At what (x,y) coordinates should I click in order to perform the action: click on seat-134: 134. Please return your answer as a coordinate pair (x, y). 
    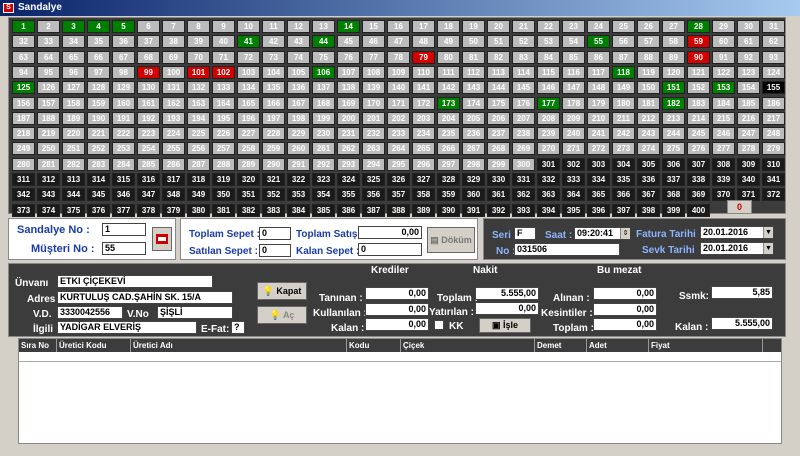
    Looking at the image, I should click on (248, 88).